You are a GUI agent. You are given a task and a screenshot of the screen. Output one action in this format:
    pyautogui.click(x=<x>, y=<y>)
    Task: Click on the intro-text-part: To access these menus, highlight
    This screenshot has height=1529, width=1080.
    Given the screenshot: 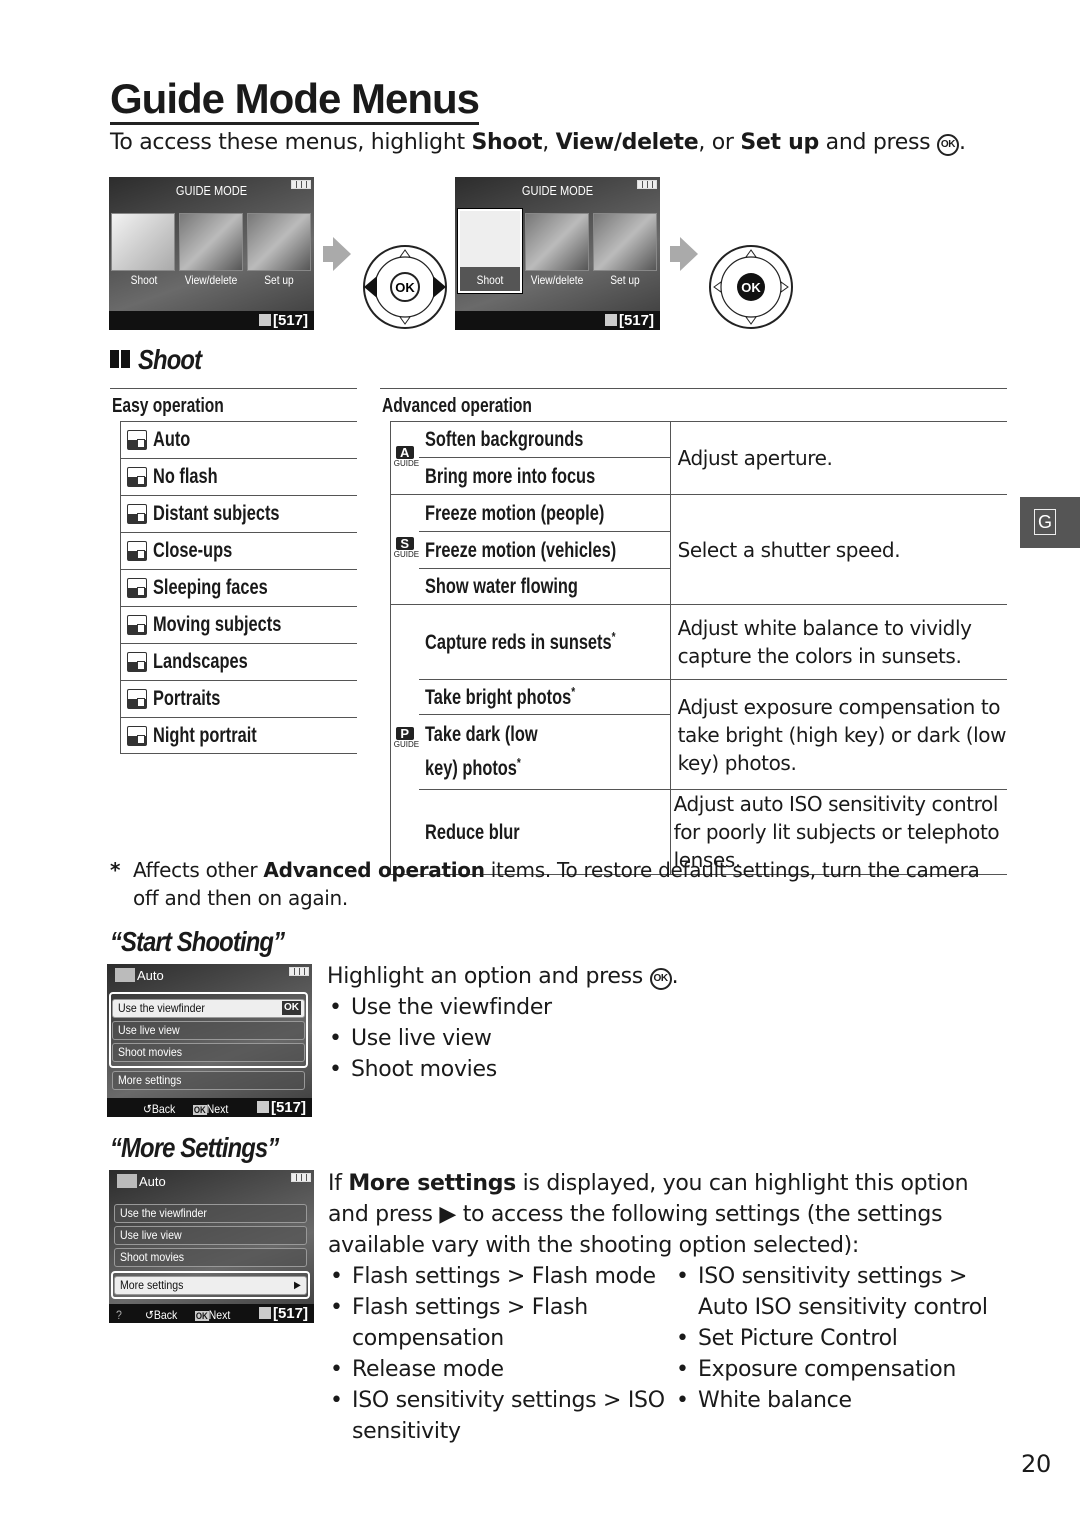 What is the action you would take?
    pyautogui.click(x=291, y=142)
    